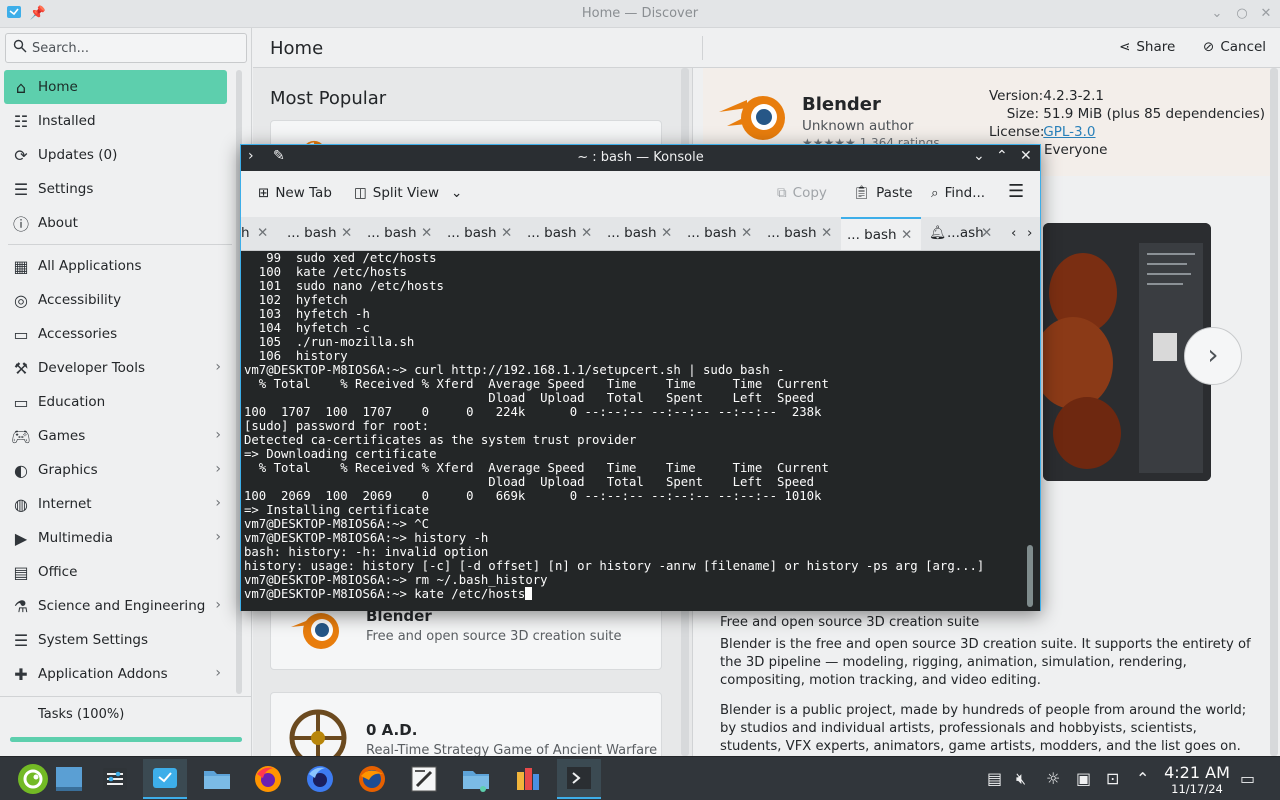 This screenshot has width=1280, height=800. What do you see at coordinates (1247, 778) in the screenshot?
I see `show-desktop-icon: ▭` at bounding box center [1247, 778].